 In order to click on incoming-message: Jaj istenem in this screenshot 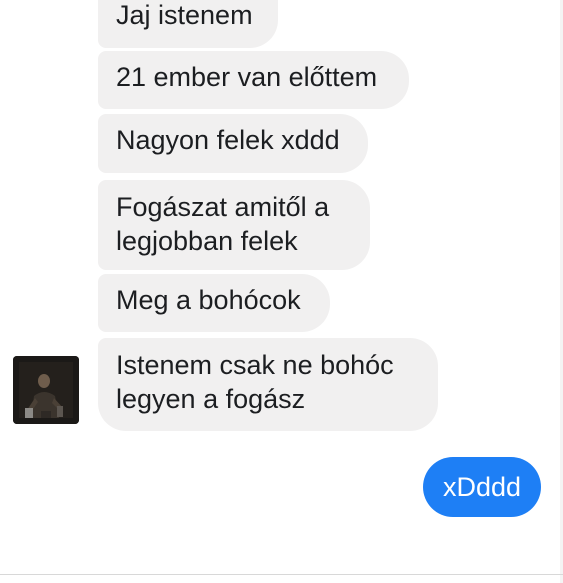, I will do `click(188, 24)`.